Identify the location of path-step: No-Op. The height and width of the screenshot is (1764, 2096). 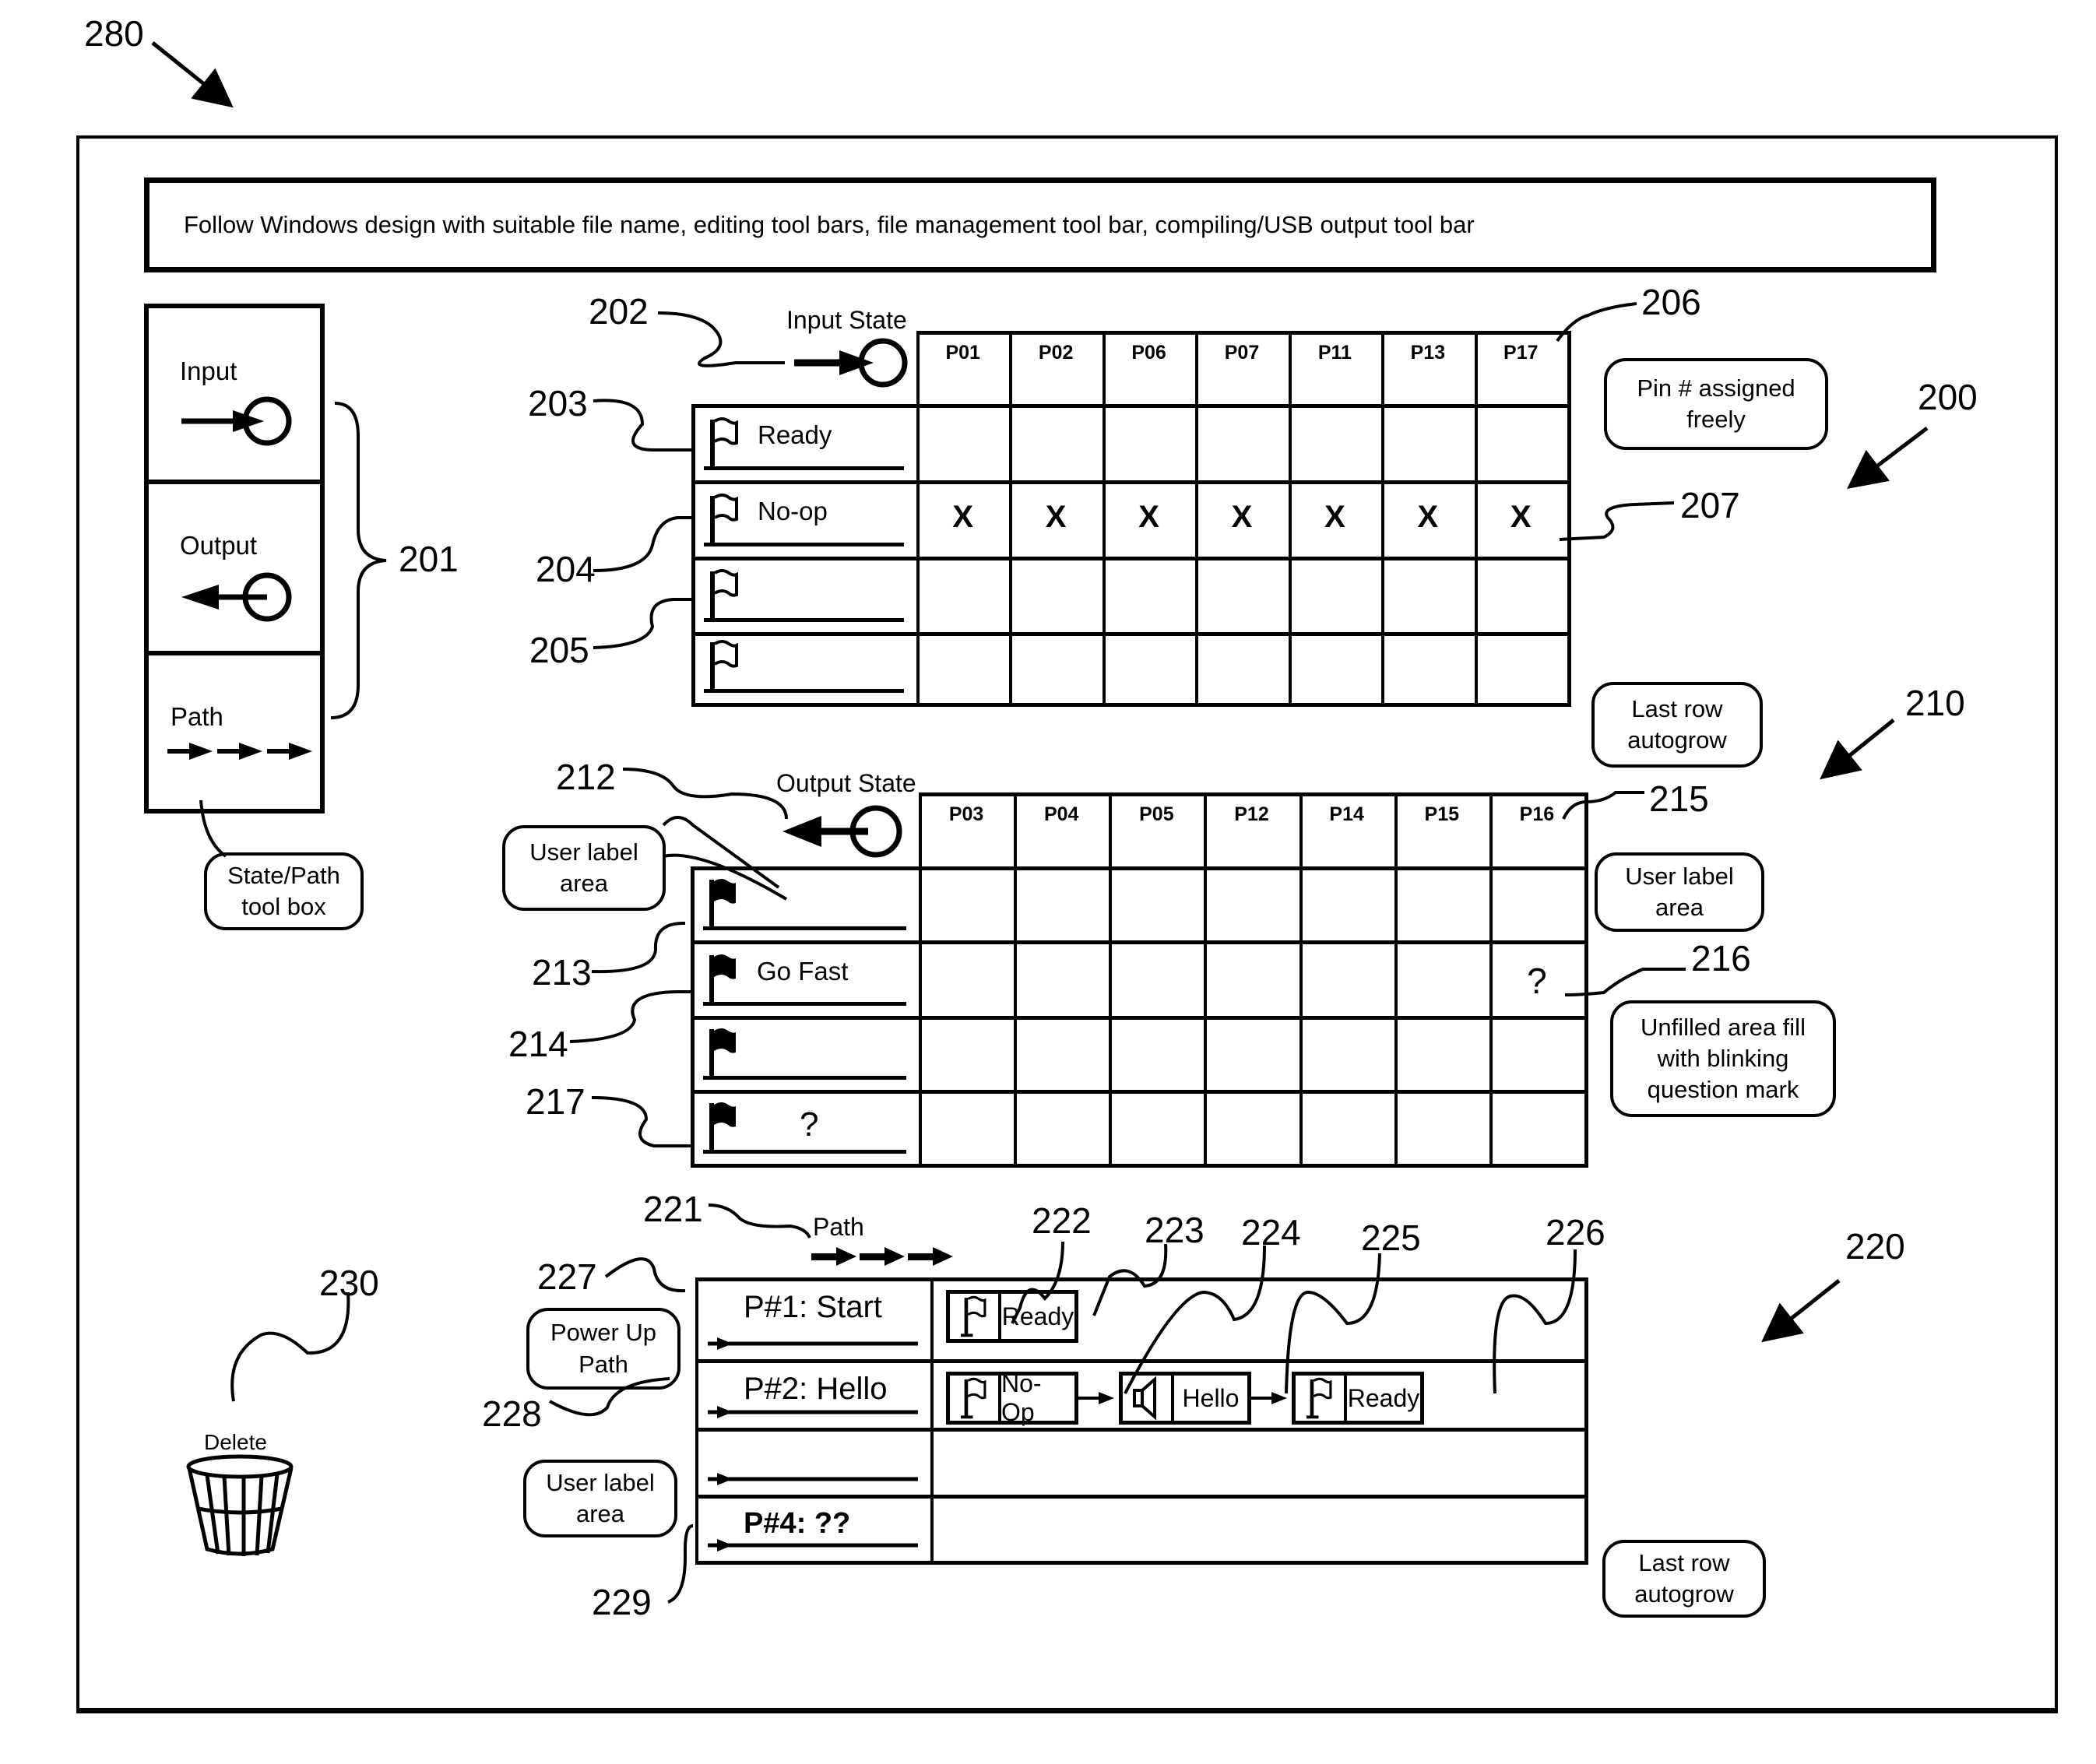
(1012, 1397).